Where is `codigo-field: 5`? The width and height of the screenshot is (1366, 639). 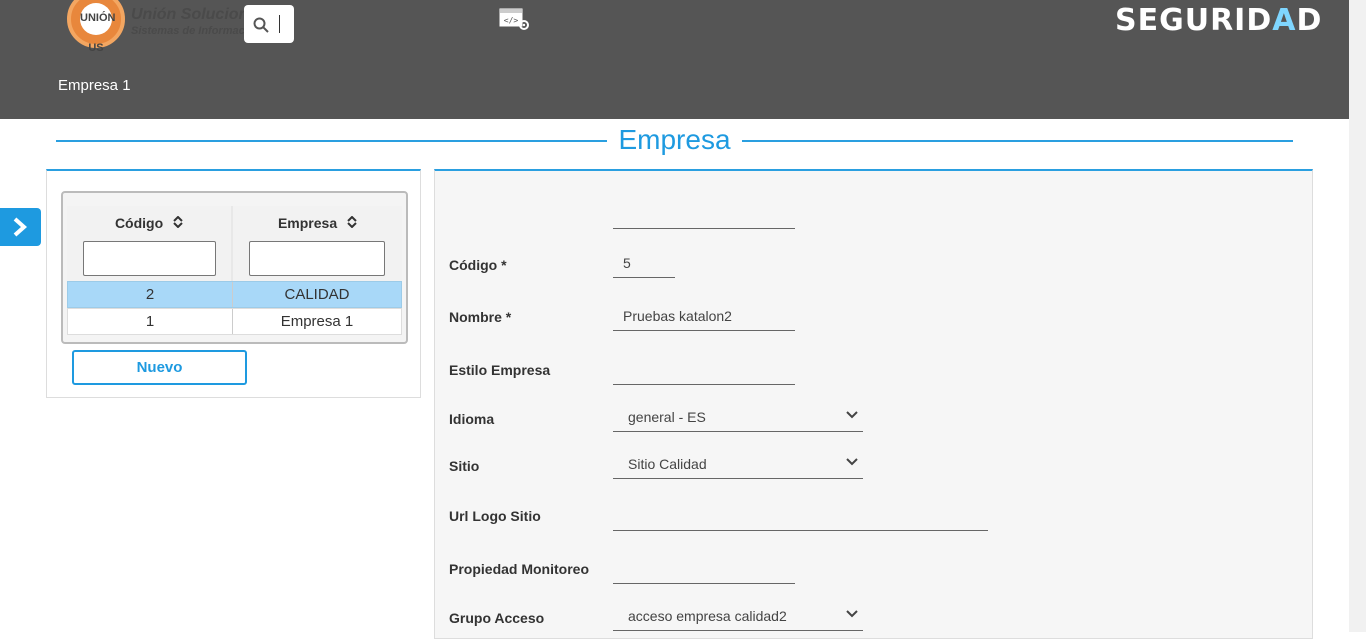 codigo-field: 5 is located at coordinates (644, 263).